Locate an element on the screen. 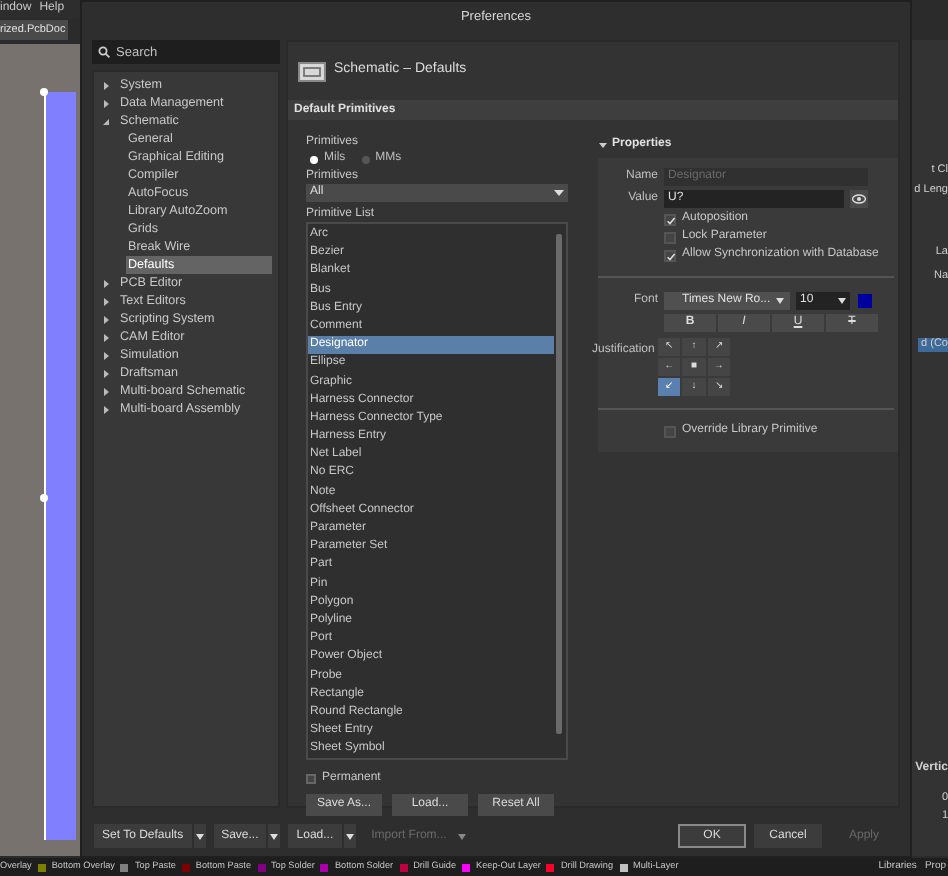  scrollbar-thumb is located at coordinates (558, 484).